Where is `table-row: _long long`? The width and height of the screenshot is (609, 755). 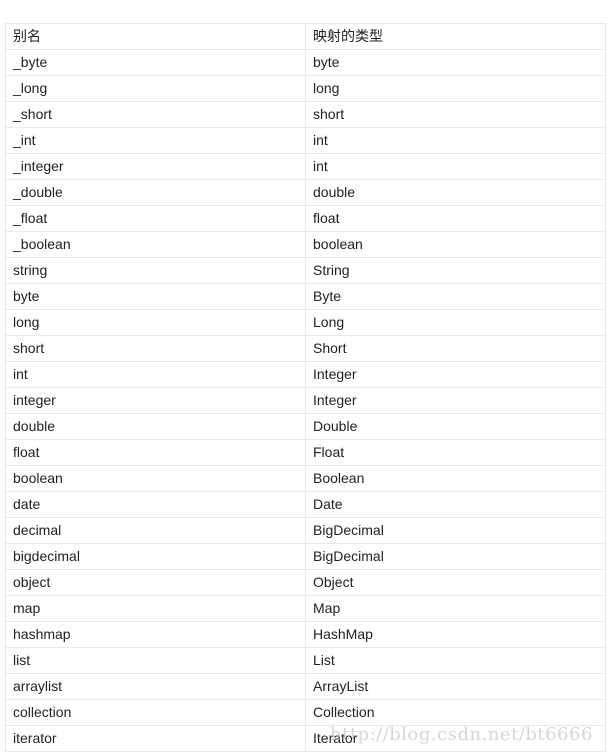
table-row: _long long is located at coordinates (305, 88).